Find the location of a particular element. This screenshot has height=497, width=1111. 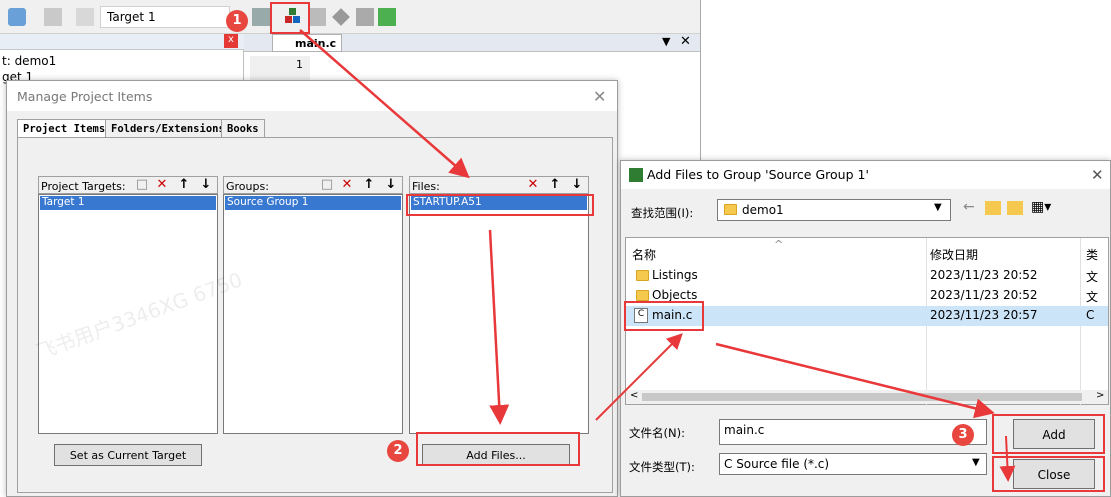

step-badge-2: 2 is located at coordinates (398, 451).